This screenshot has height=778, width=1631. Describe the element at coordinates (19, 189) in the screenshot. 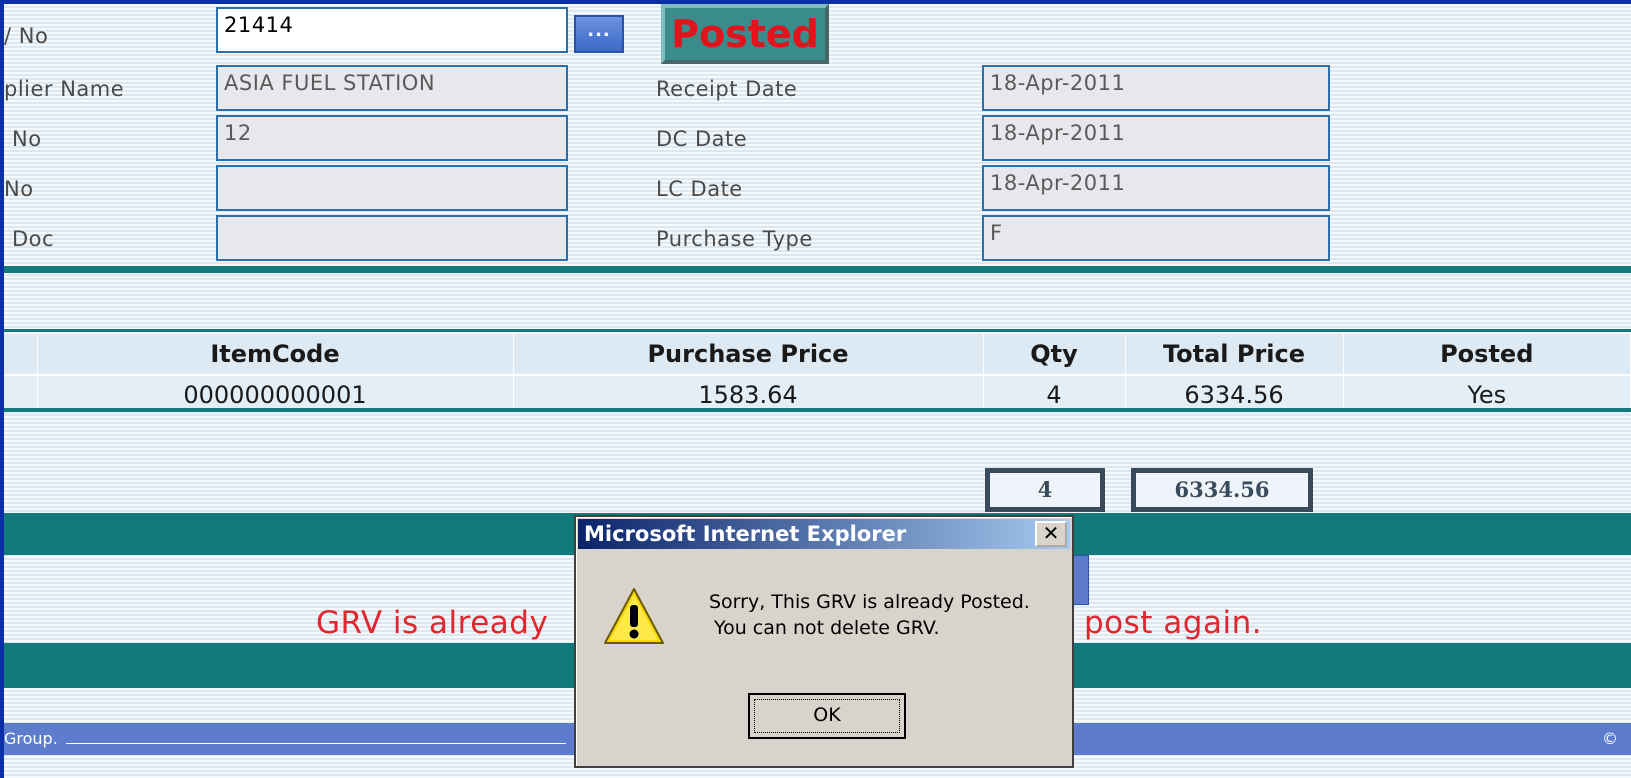

I see `lc-no-label: No` at that location.